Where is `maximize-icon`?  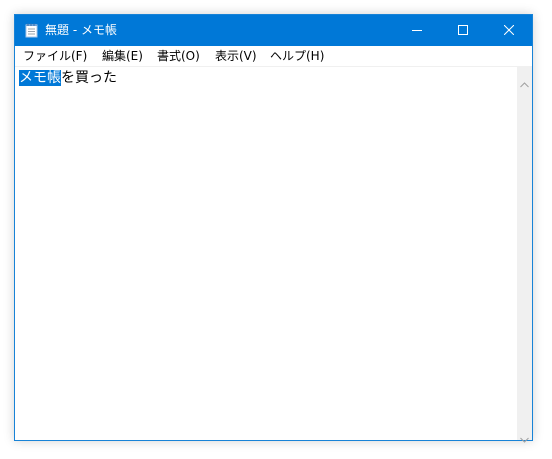
maximize-icon is located at coordinates (463, 30).